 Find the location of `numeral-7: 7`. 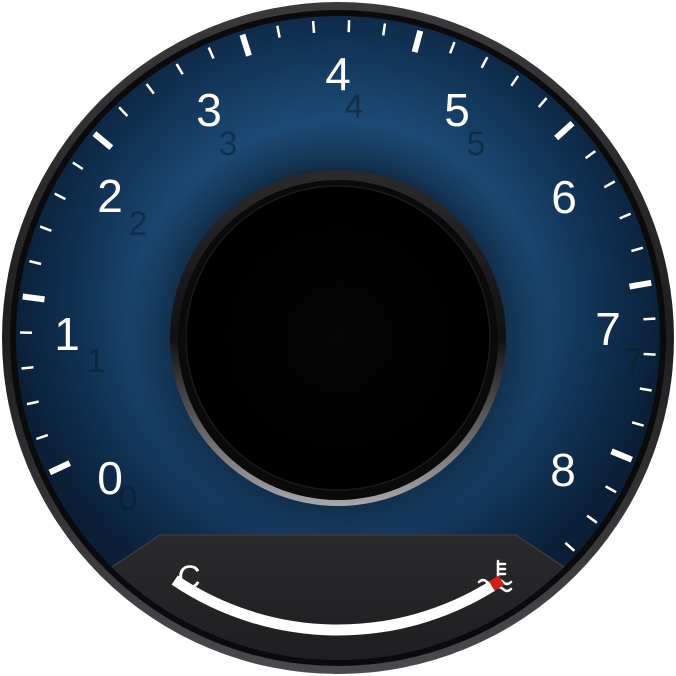

numeral-7: 7 is located at coordinates (608, 329).